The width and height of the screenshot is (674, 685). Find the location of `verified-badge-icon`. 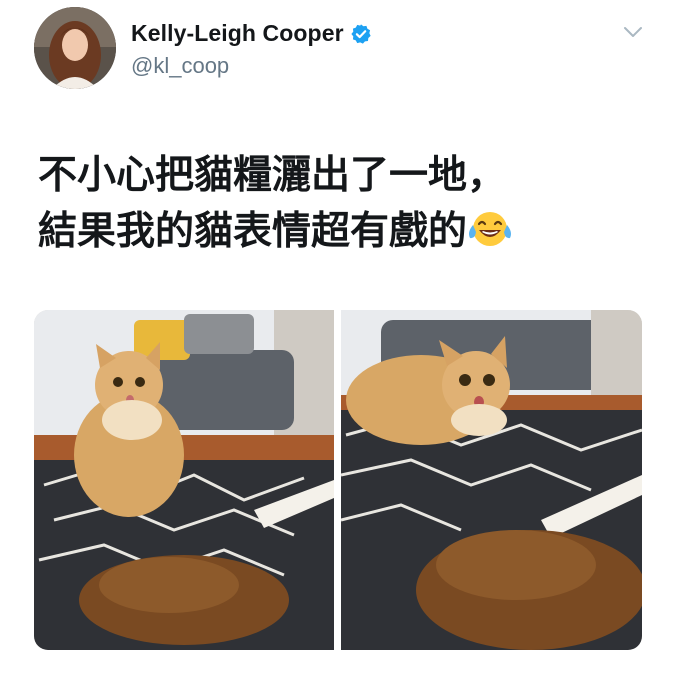

verified-badge-icon is located at coordinates (361, 34).